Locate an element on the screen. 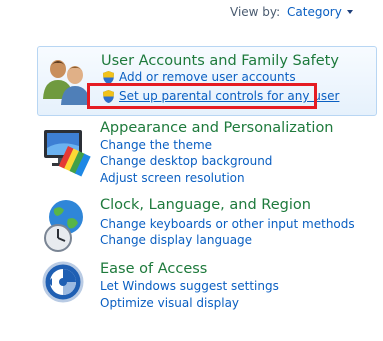 The width and height of the screenshot is (383, 341). view-by-label: View by: is located at coordinates (255, 12).